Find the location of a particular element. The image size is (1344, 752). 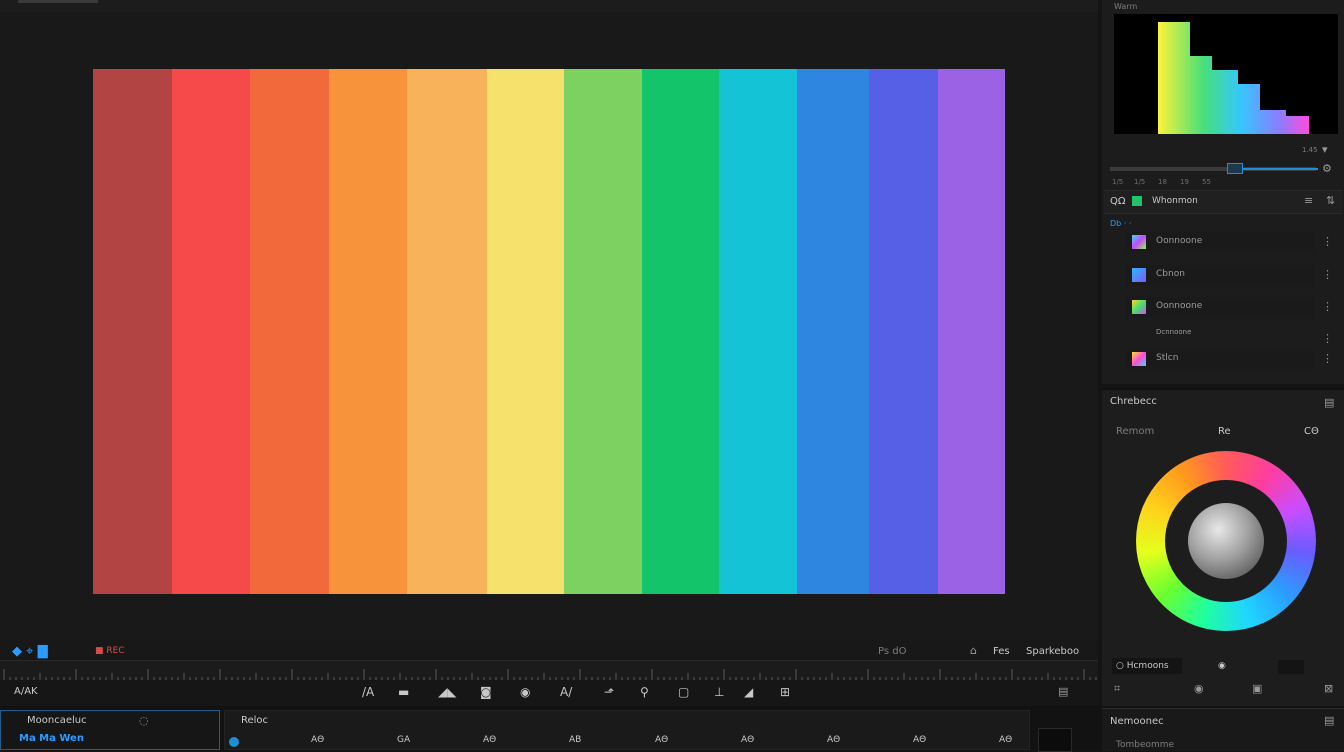

ruler-ticks is located at coordinates (550, 675).